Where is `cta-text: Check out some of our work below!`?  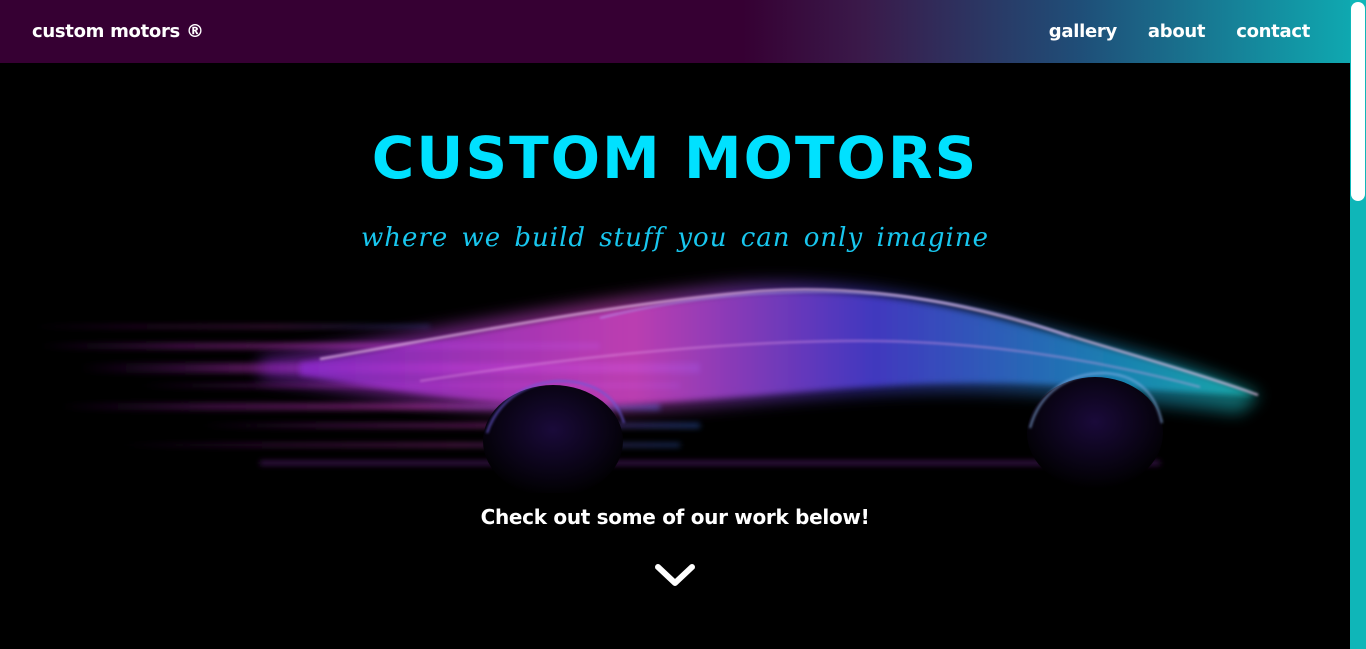
cta-text: Check out some of our work below! is located at coordinates (675, 517).